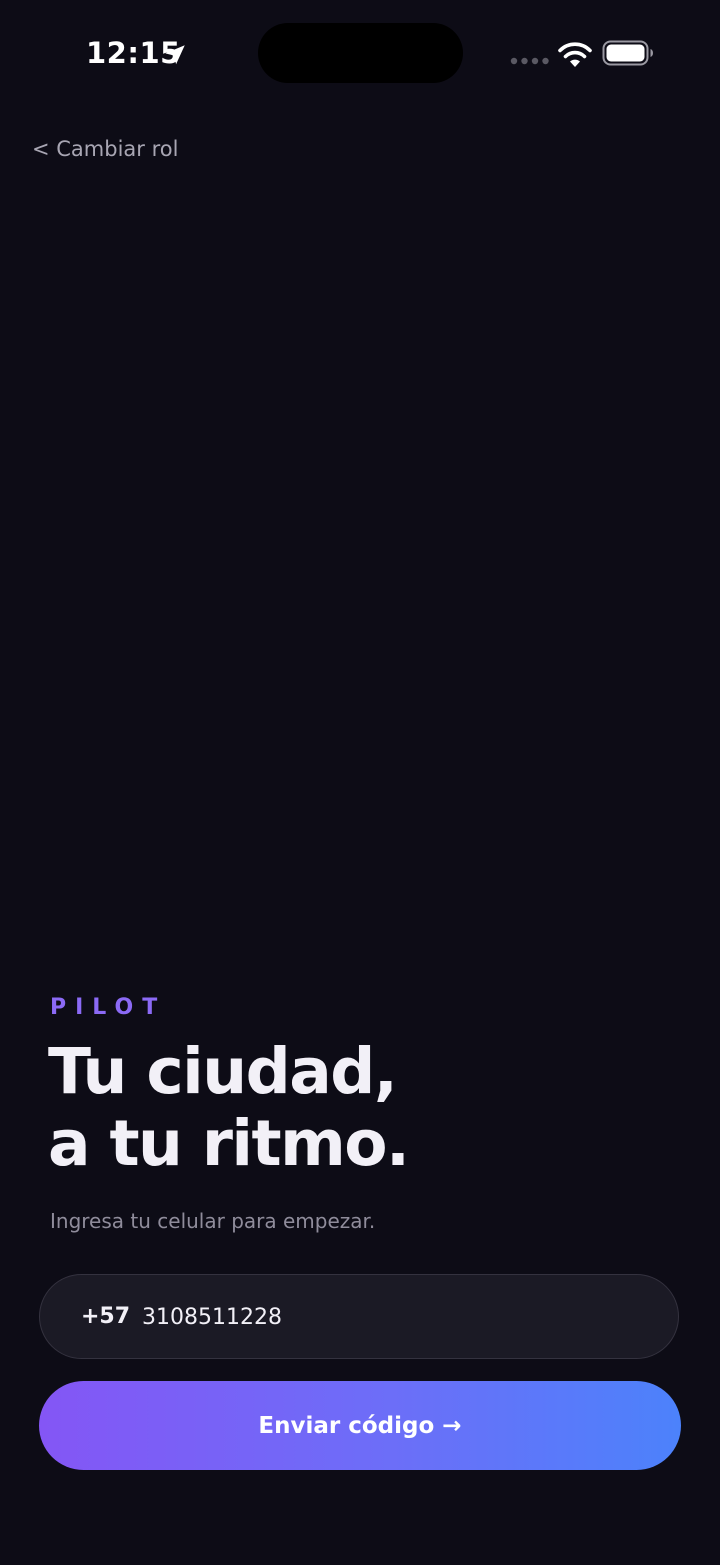 This screenshot has height=1565, width=720. I want to click on subtitle: Ingresa tu celular para empezar., so click(213, 1221).